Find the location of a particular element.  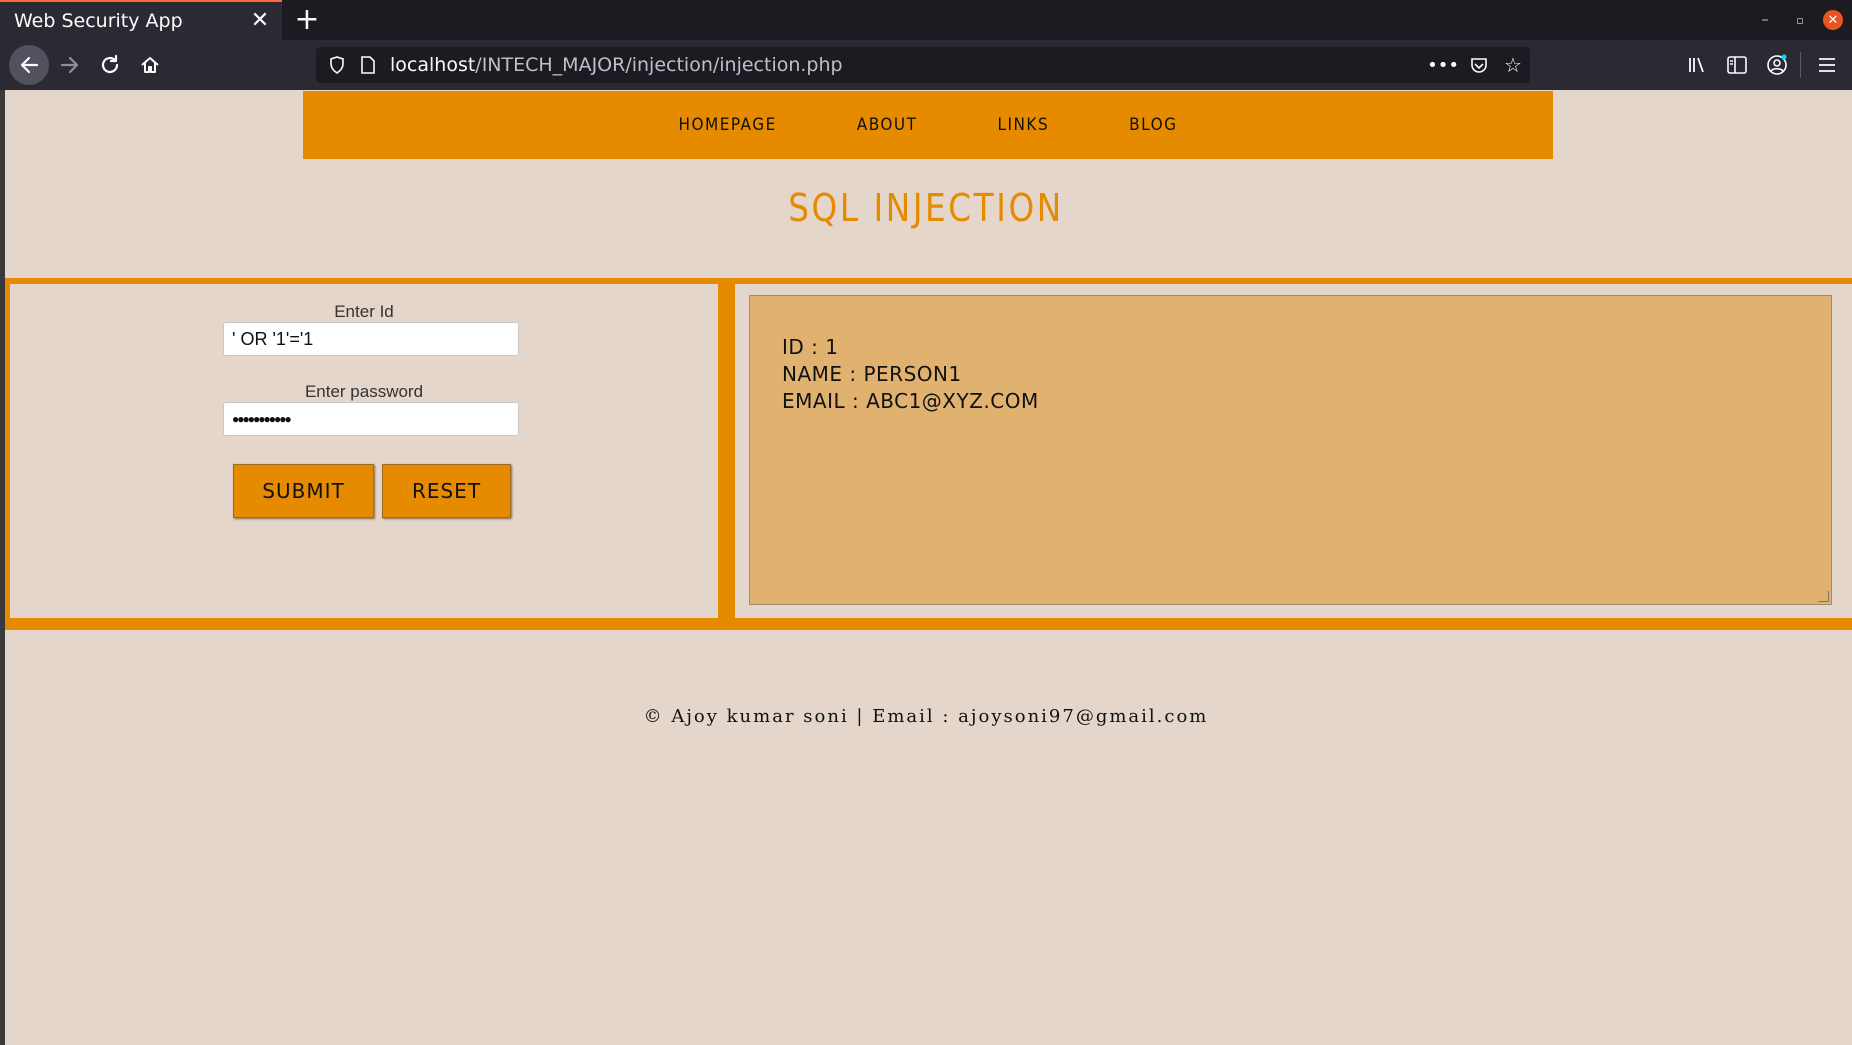

result-line-email: EMAIL : ABC1@XYZ.COM is located at coordinates (910, 401).